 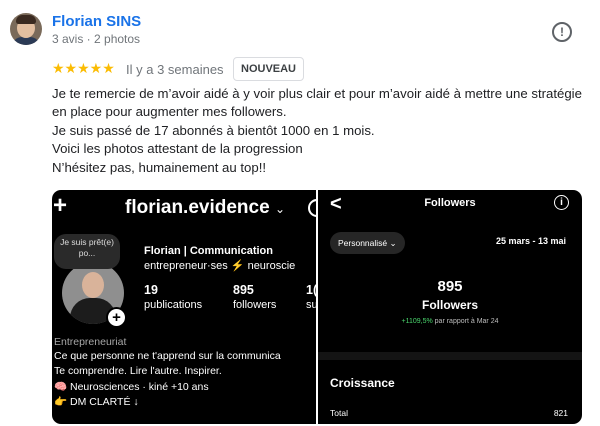 I want to click on reviewer-meta: 3 avis · 2 photos, so click(x=96, y=39).